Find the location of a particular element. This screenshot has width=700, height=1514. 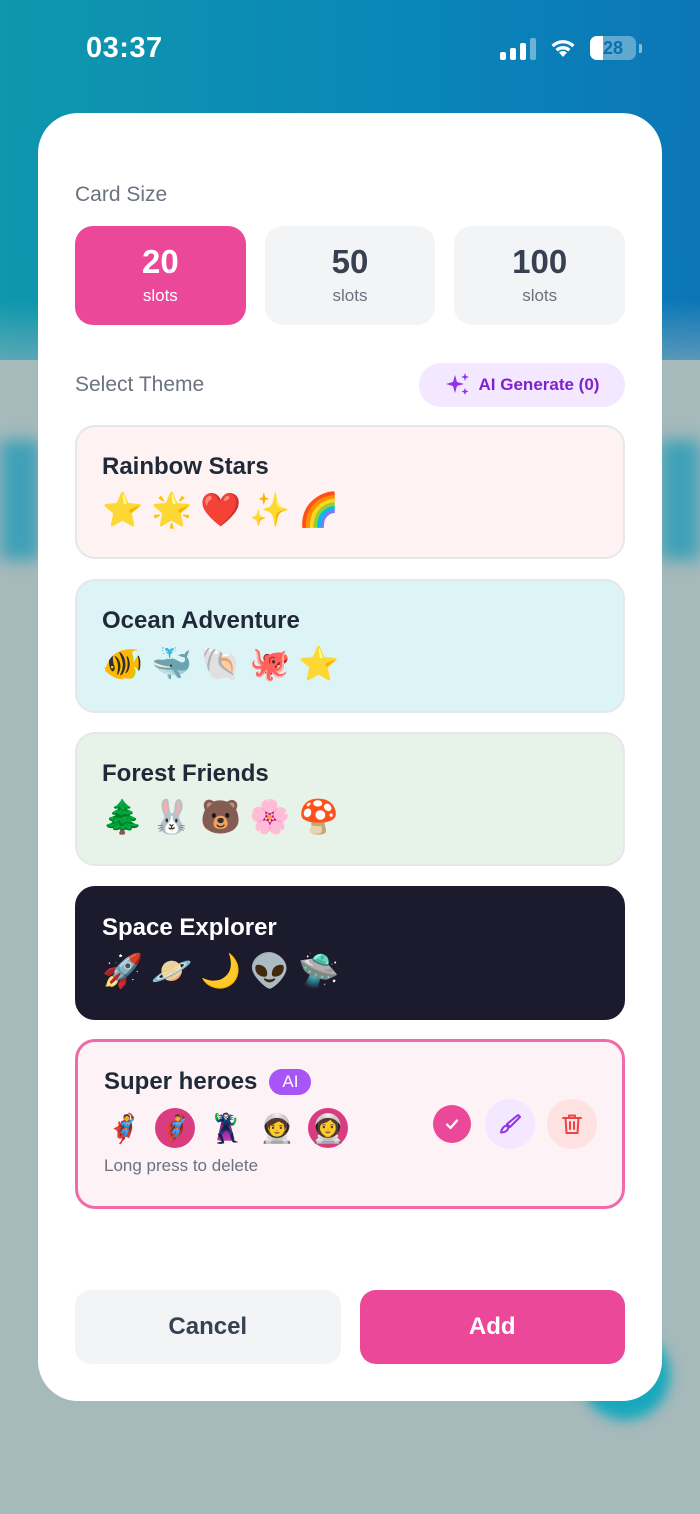

delete-theme-button is located at coordinates (572, 1124).